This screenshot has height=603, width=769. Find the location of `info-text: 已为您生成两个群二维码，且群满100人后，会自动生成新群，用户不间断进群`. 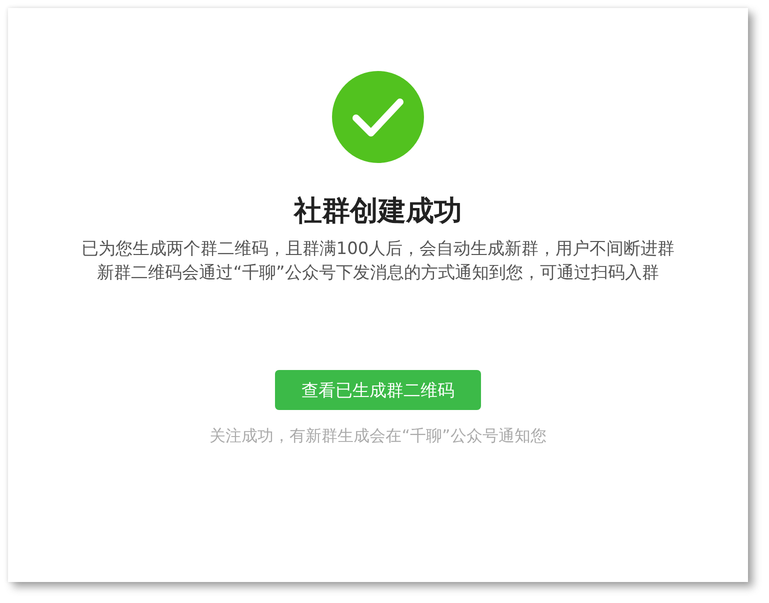

info-text: 已为您生成两个群二维码，且群满100人后，会自动生成新群，用户不间断进群 is located at coordinates (378, 249).